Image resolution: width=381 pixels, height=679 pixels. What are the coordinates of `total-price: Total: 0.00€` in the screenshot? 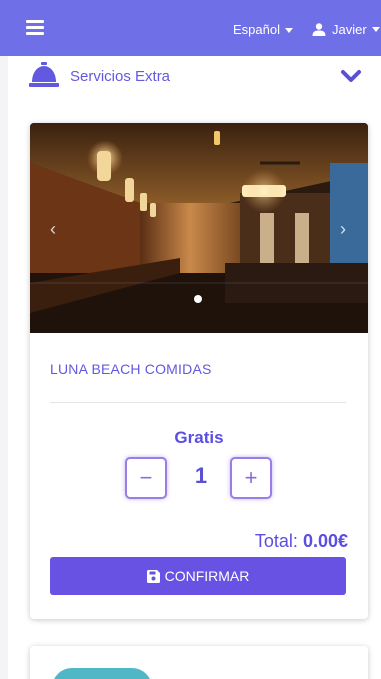 It's located at (301, 541).